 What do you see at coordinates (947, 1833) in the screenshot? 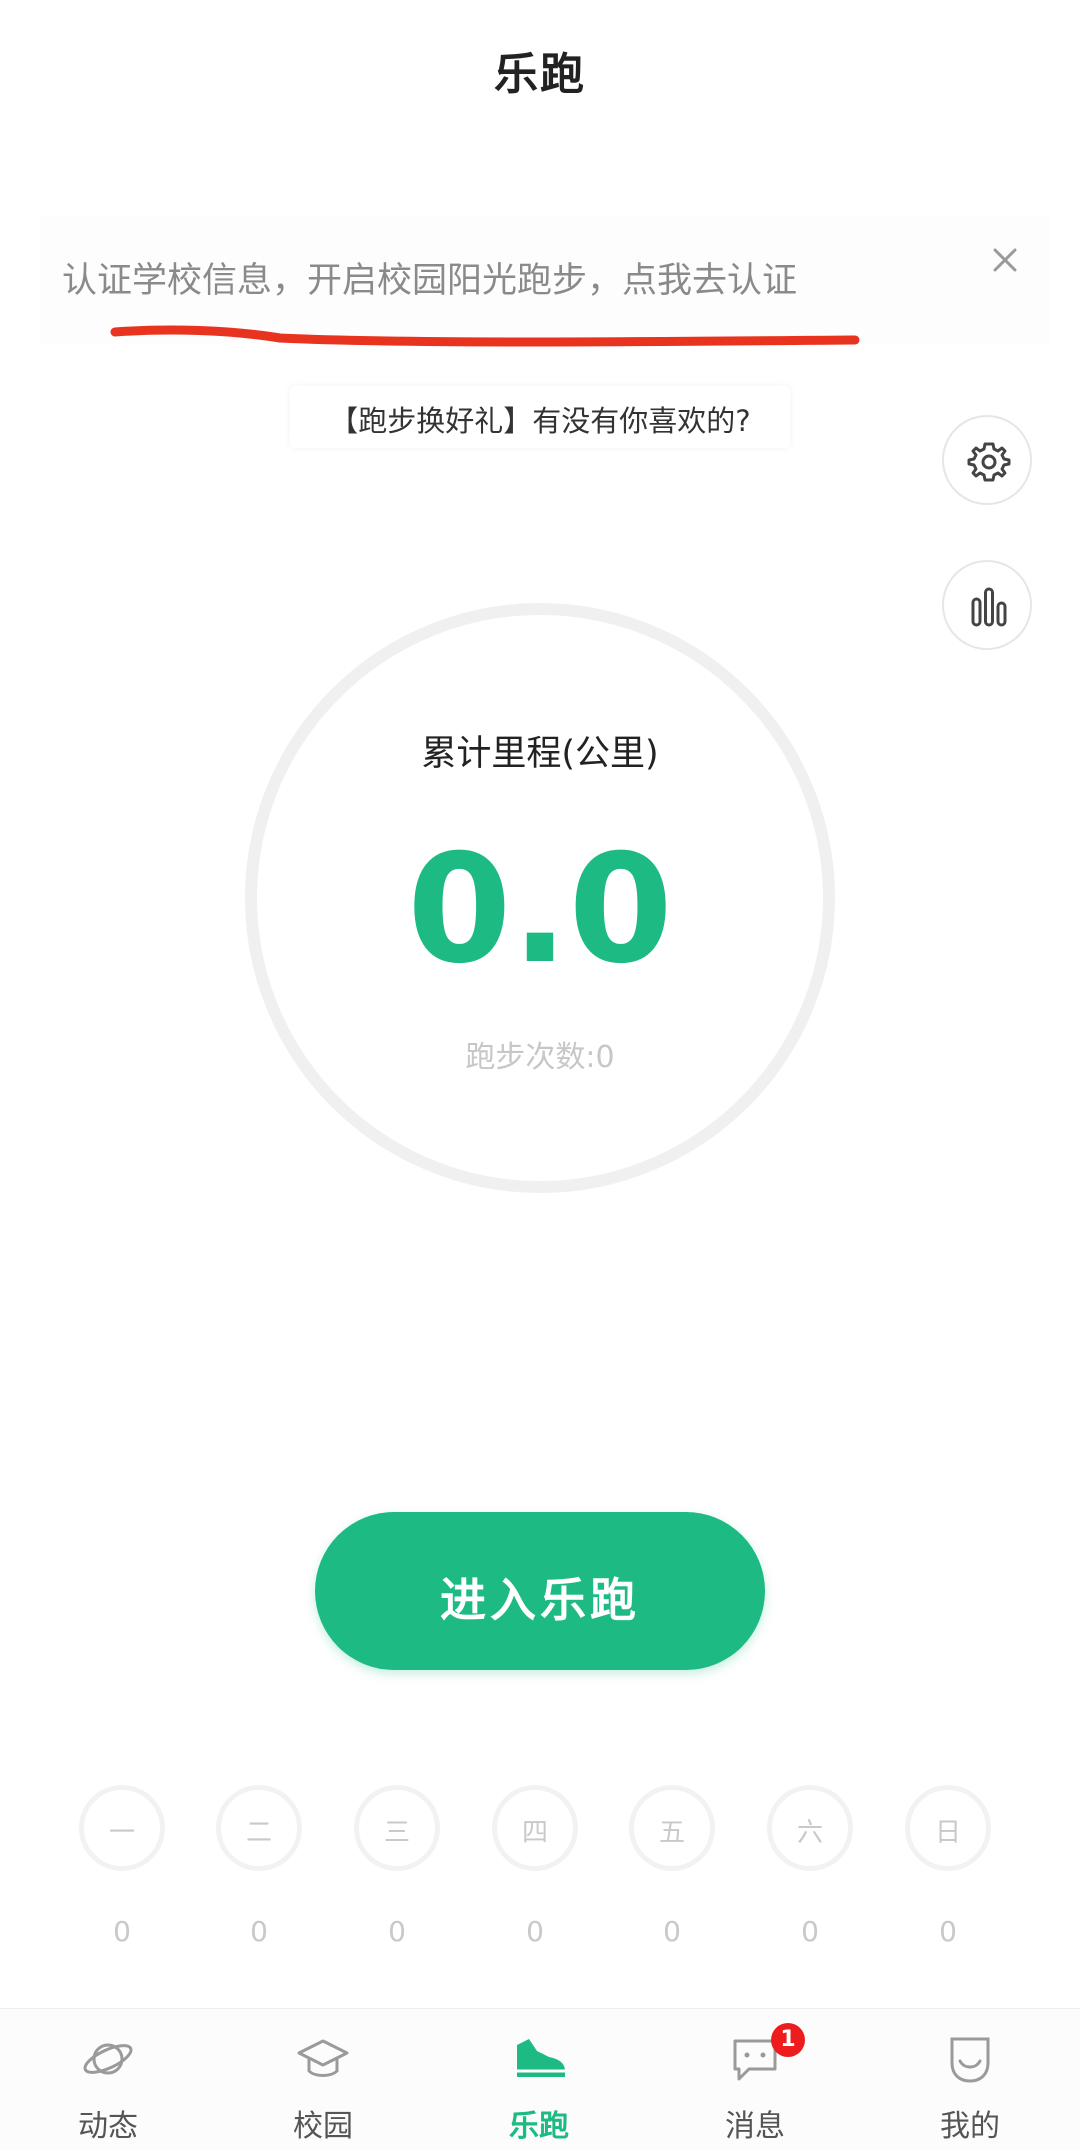
I see `day-label: 日` at bounding box center [947, 1833].